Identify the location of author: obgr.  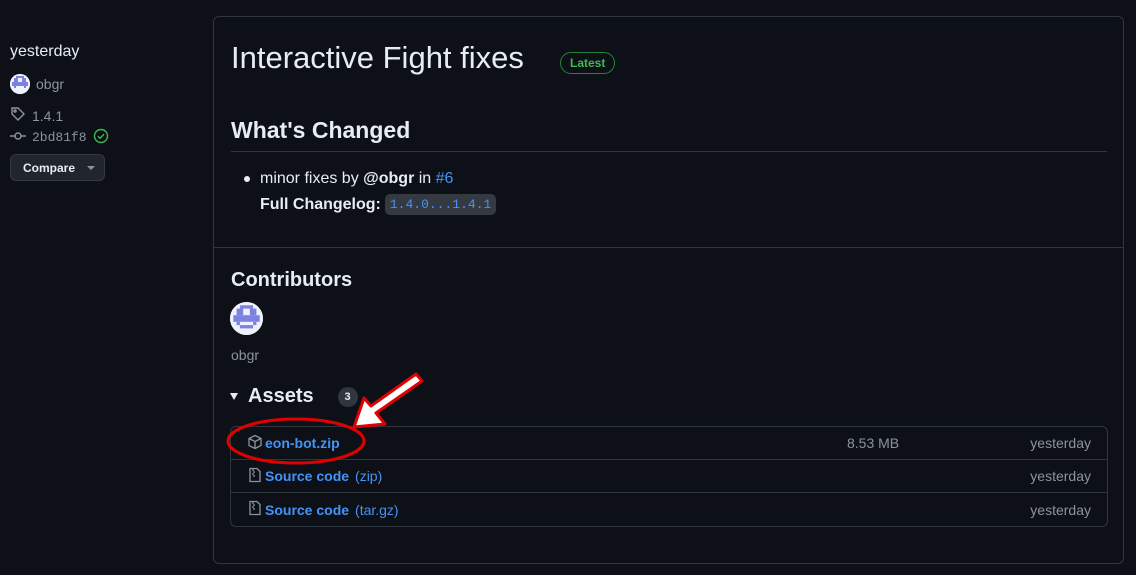
(37, 84).